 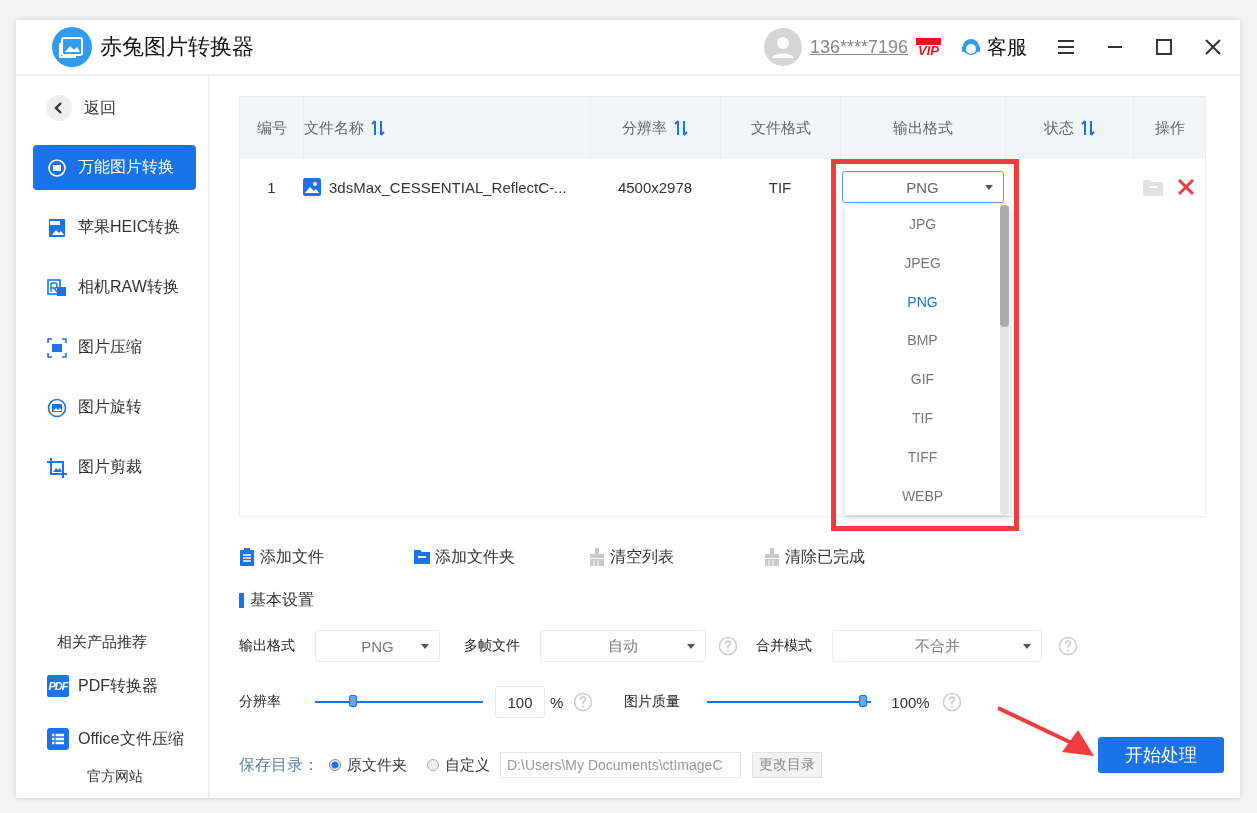 What do you see at coordinates (1058, 128) in the screenshot?
I see `column-label: 状态` at bounding box center [1058, 128].